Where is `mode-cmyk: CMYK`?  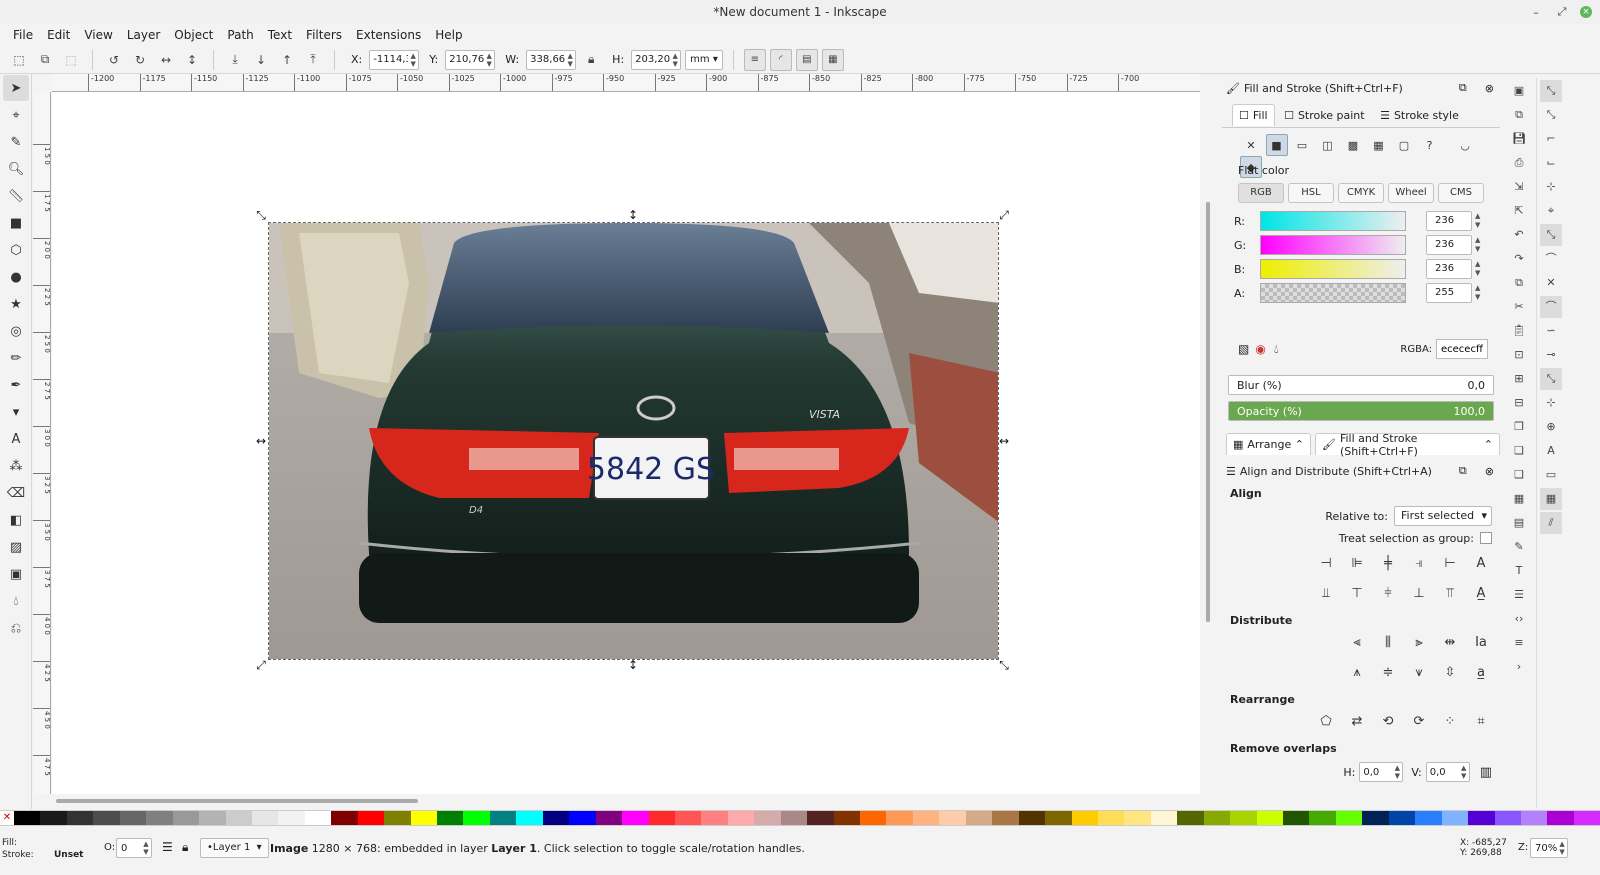
mode-cmyk: CMYK is located at coordinates (1361, 193).